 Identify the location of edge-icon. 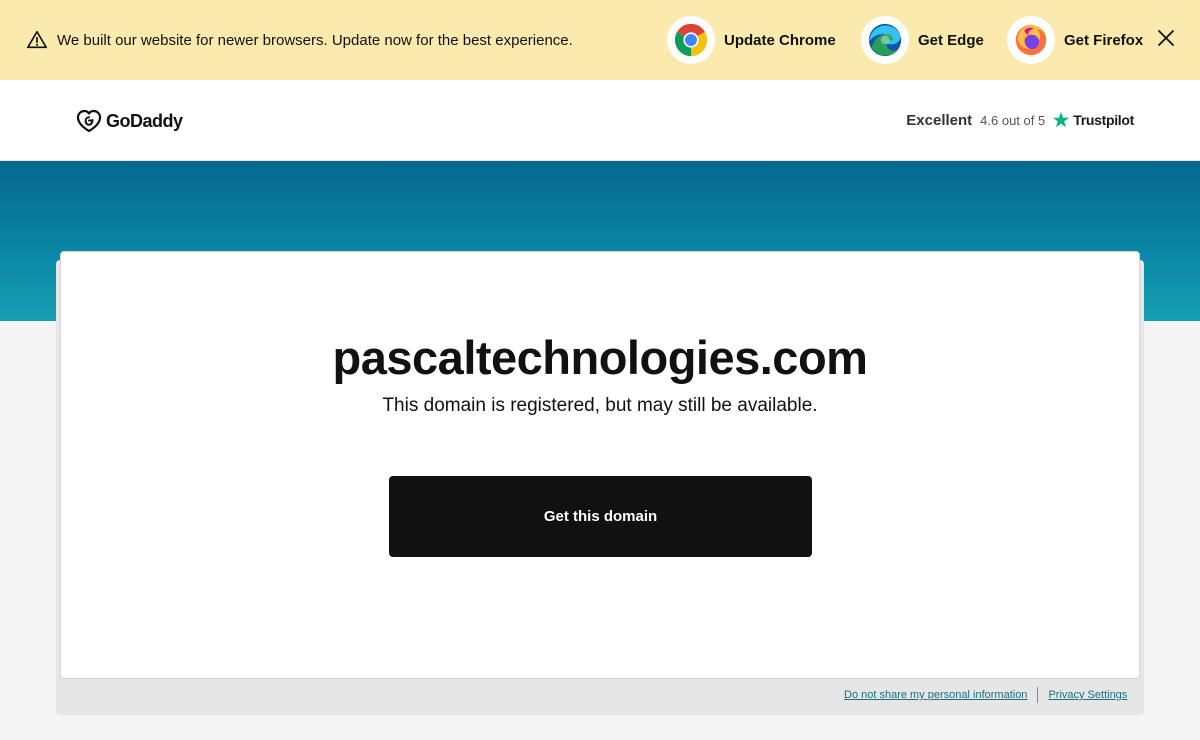
(885, 40).